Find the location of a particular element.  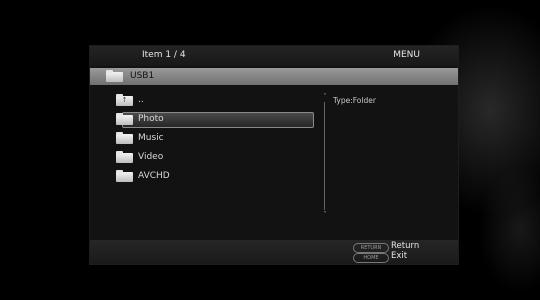

home-key-icon: HOME is located at coordinates (371, 258).